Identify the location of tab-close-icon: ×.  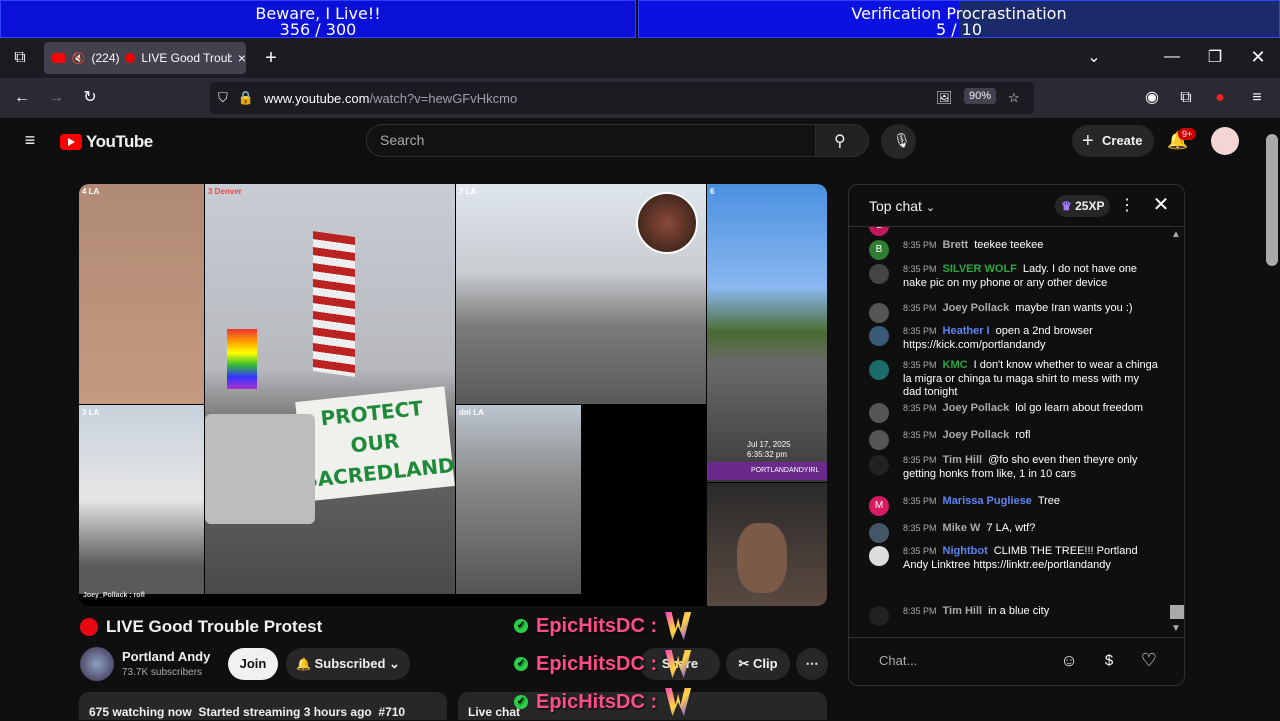
(242, 58).